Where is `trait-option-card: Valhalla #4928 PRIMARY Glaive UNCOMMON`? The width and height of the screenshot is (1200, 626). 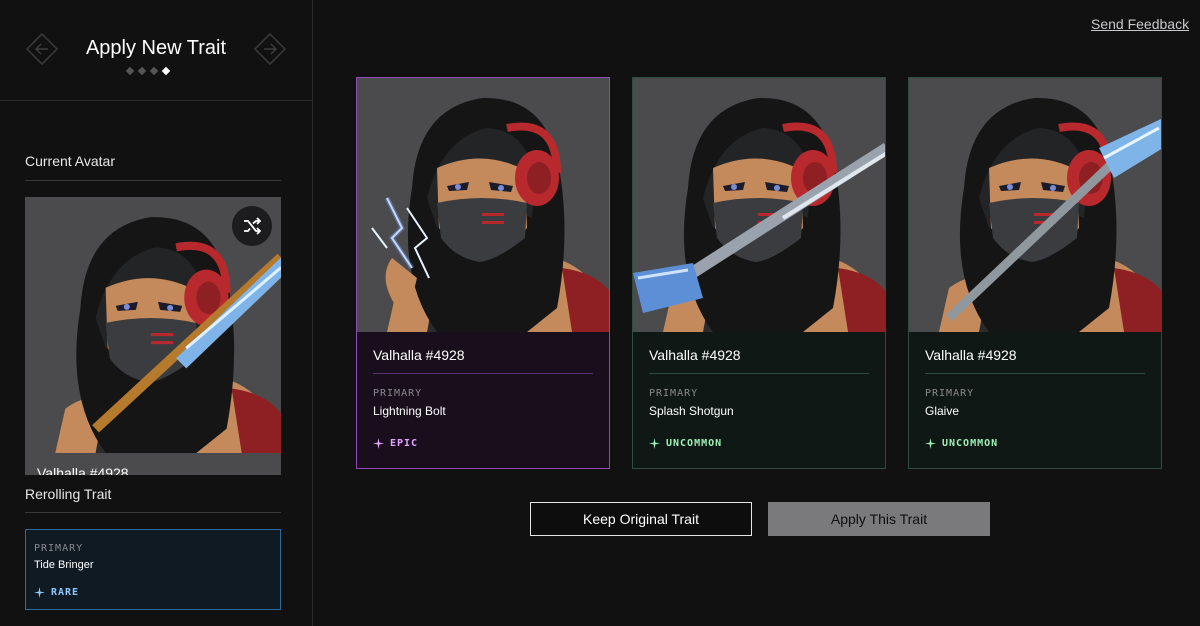 trait-option-card: Valhalla #4928 PRIMARY Glaive UNCOMMON is located at coordinates (1035, 273).